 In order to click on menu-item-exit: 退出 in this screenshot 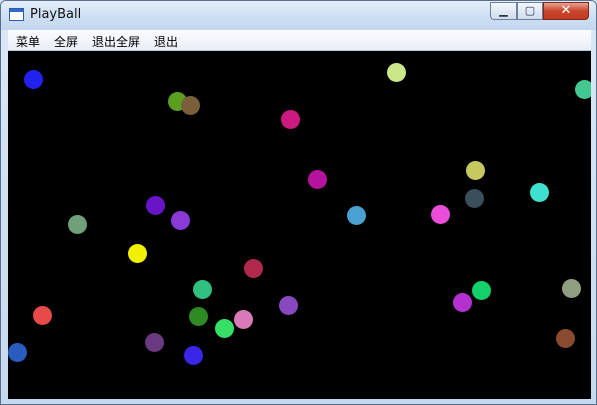, I will do `click(166, 41)`.